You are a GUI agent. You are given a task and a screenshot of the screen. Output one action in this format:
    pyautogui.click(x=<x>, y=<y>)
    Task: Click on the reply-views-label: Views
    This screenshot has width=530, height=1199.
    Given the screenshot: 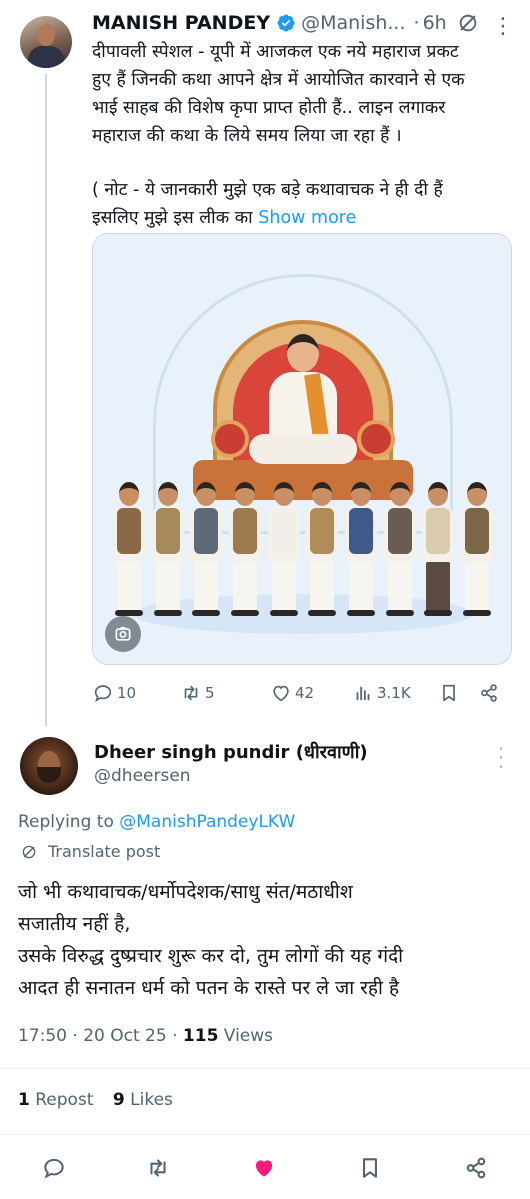 What is the action you would take?
    pyautogui.click(x=246, y=1036)
    